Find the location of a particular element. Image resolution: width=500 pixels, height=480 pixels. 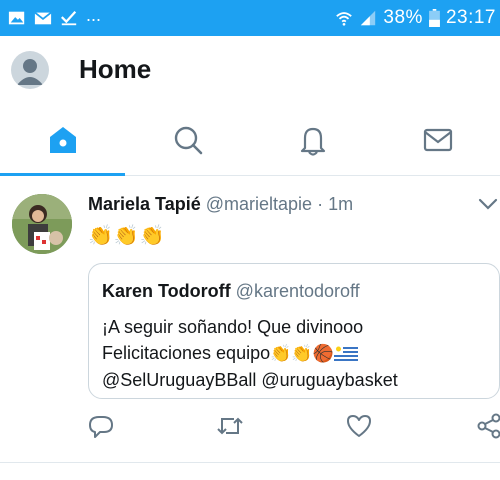

profile-avatar-button is located at coordinates (30, 70).